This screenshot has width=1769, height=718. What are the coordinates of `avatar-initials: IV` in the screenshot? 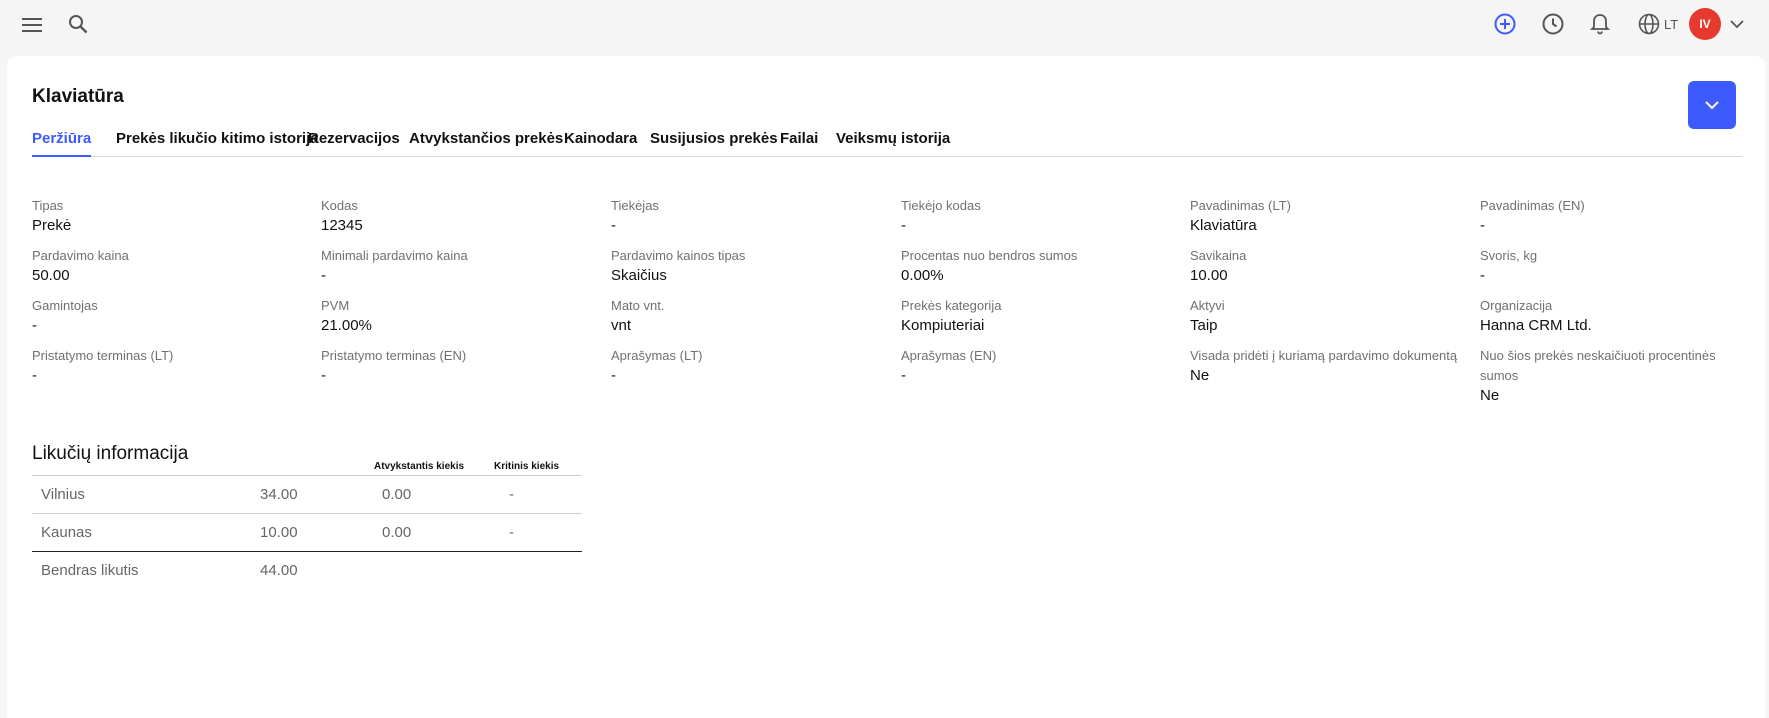 It's located at (1705, 24).